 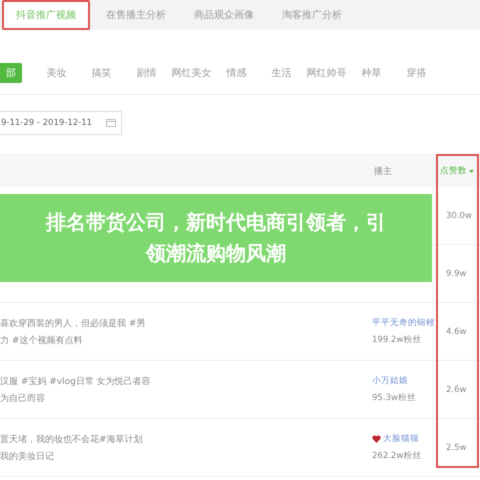 I want to click on follower-count: 262.2w粉丝, so click(x=397, y=456).